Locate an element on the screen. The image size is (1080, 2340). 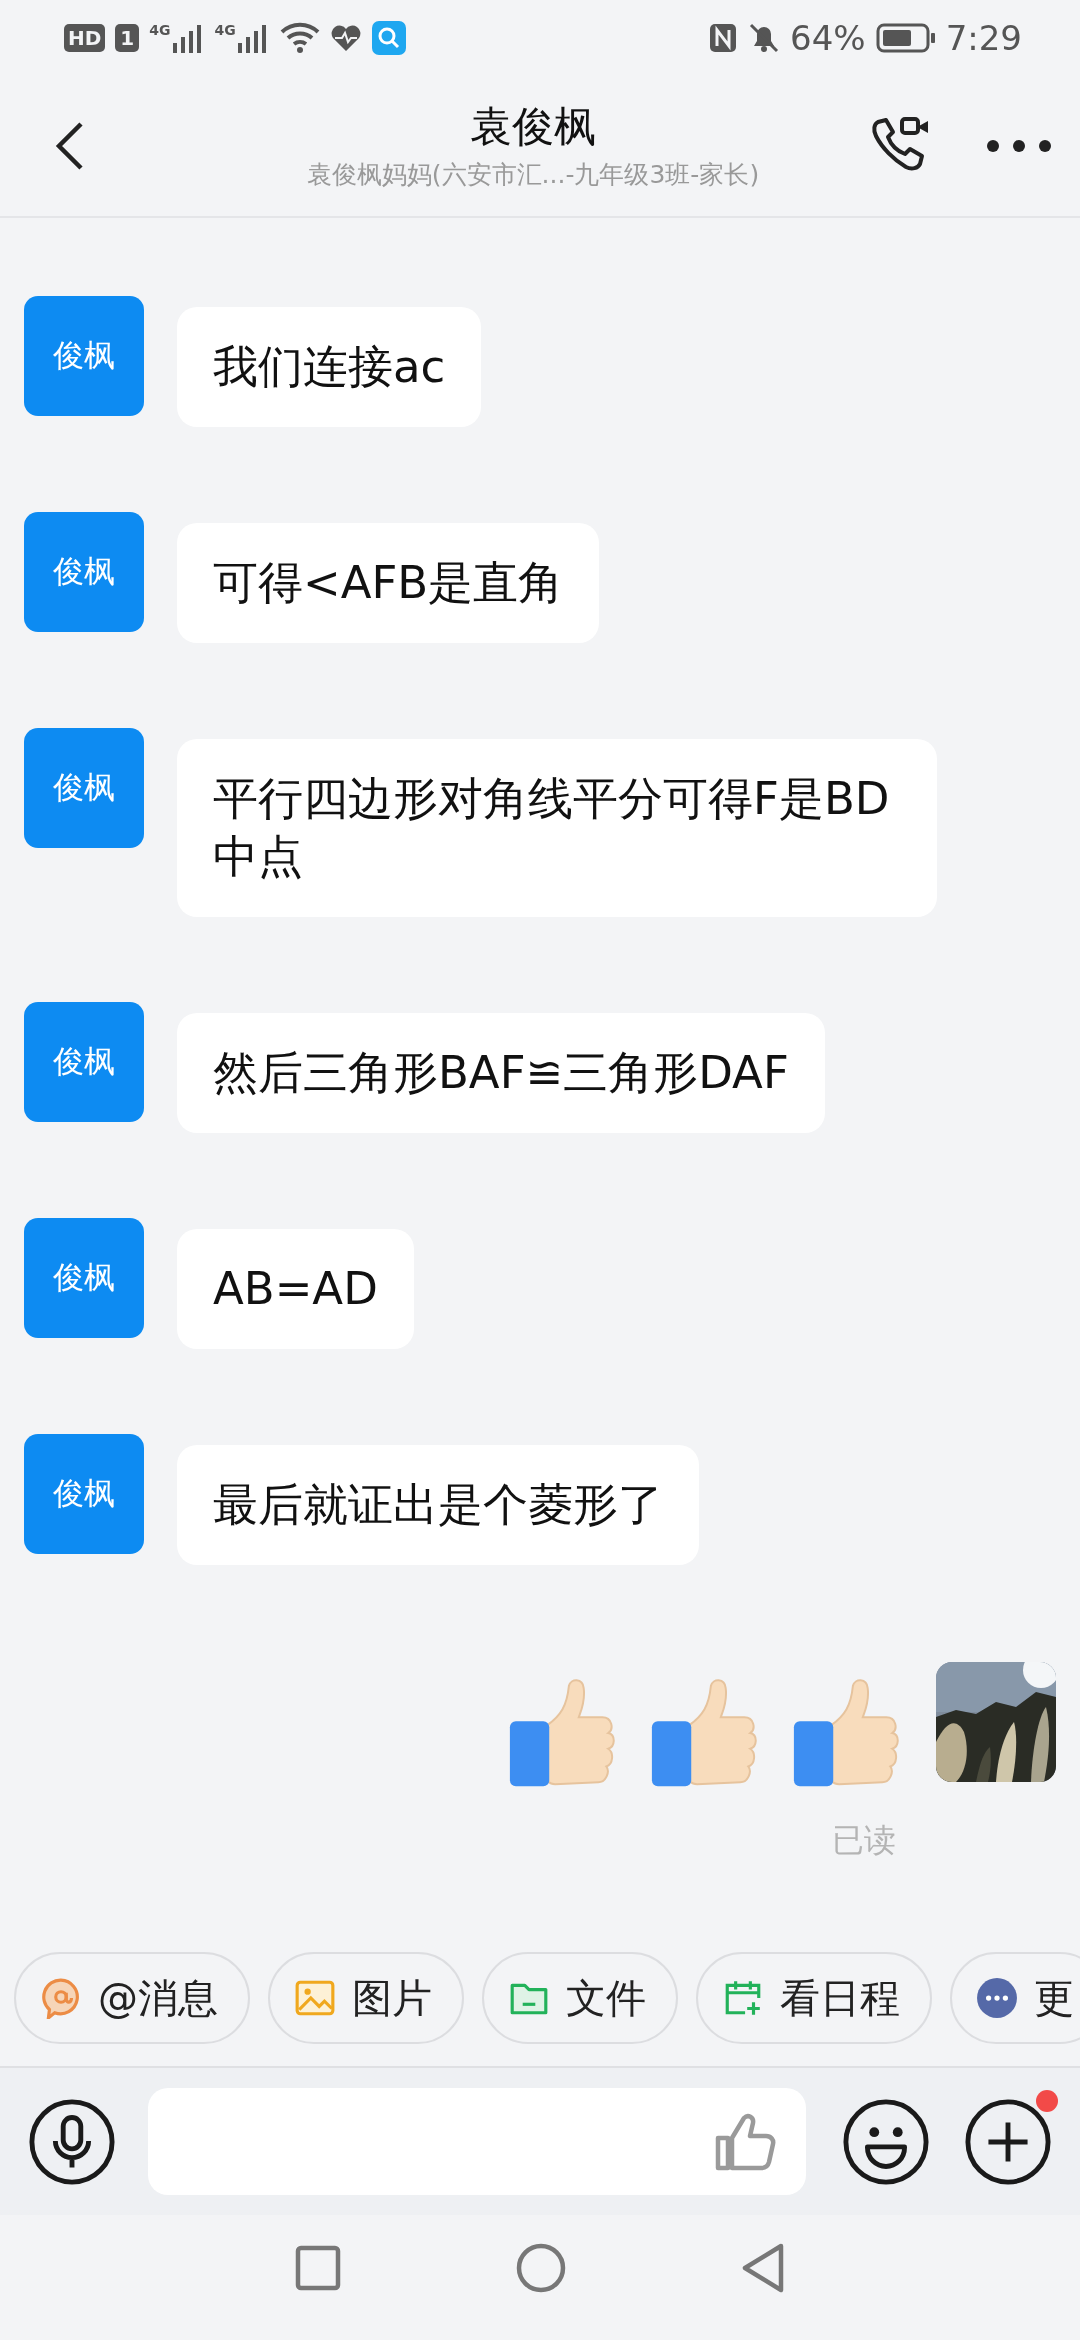
quick-action-chip: 图片 is located at coordinates (366, 1998).